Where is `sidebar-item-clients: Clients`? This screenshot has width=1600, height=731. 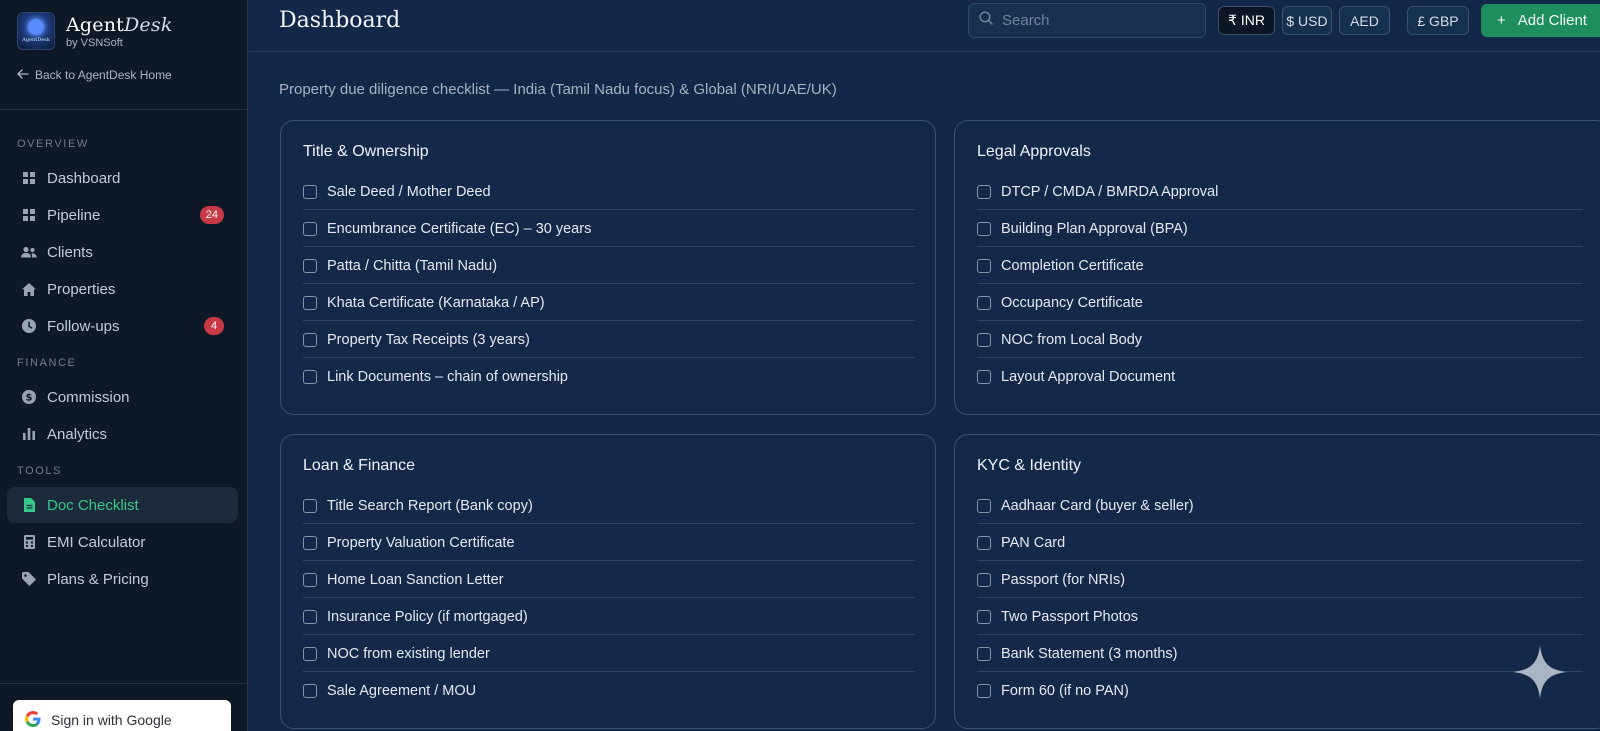 sidebar-item-clients: Clients is located at coordinates (122, 252).